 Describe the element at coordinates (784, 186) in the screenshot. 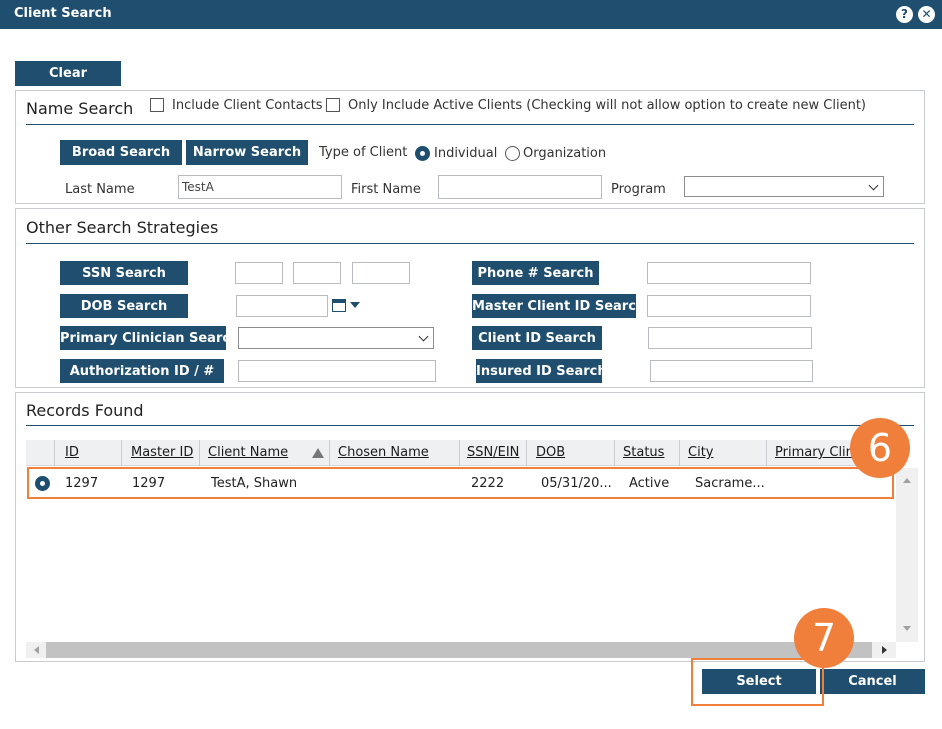

I see `program-select` at that location.